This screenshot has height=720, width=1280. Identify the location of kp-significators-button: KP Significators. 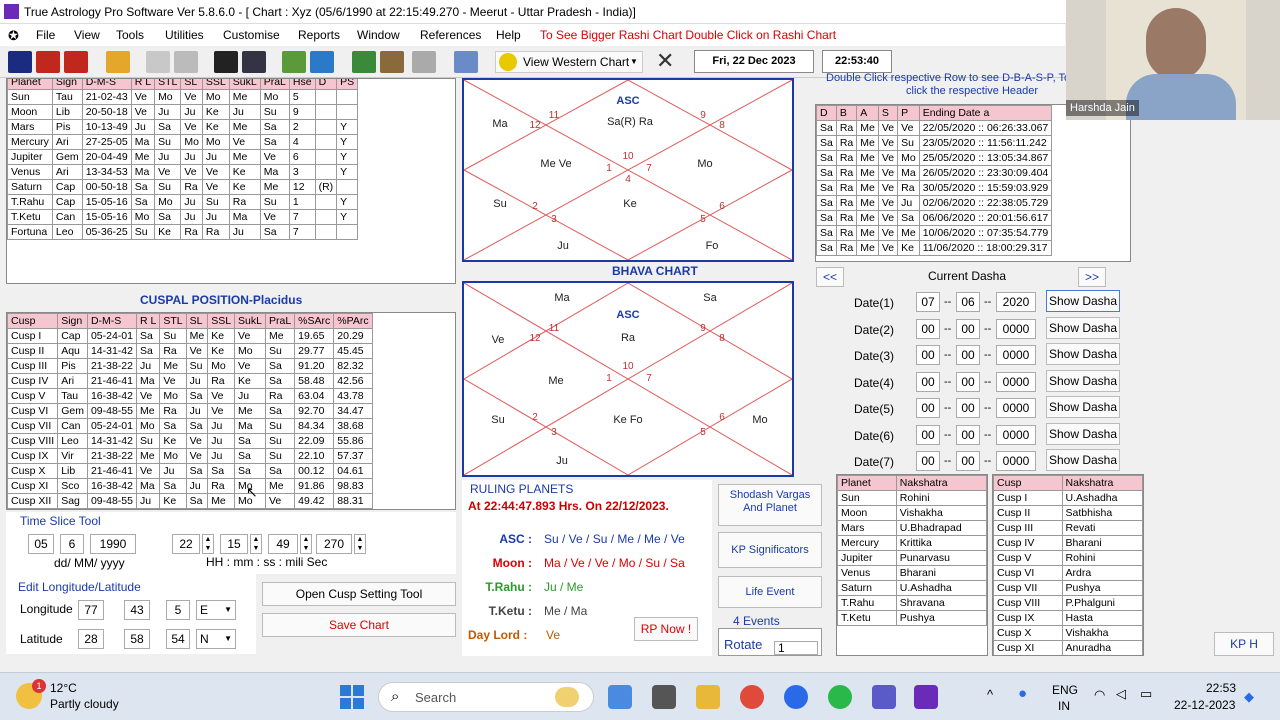
(770, 550).